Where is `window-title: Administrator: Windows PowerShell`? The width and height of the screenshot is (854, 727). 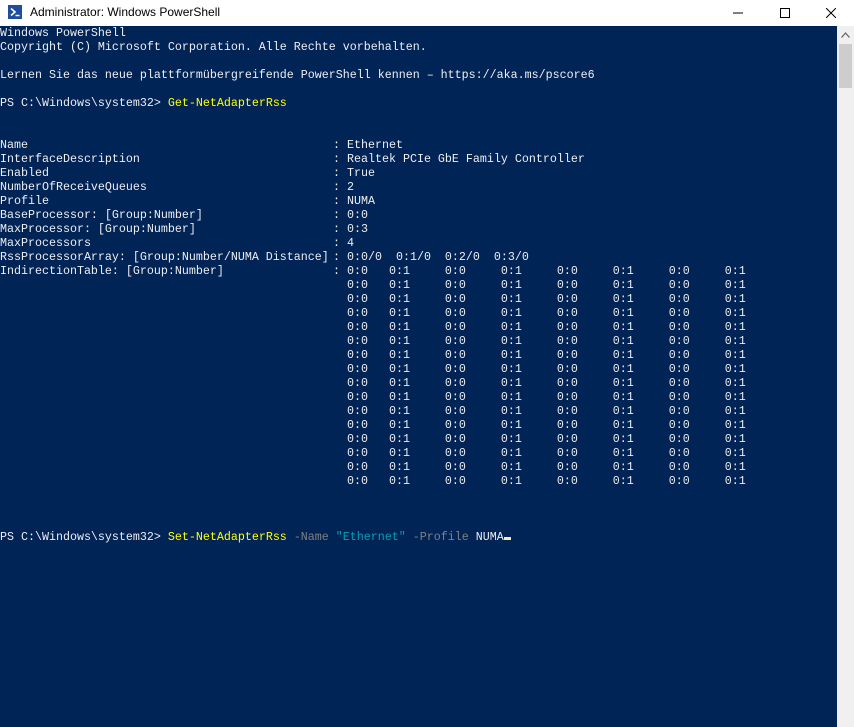 window-title: Administrator: Windows PowerShell is located at coordinates (125, 12).